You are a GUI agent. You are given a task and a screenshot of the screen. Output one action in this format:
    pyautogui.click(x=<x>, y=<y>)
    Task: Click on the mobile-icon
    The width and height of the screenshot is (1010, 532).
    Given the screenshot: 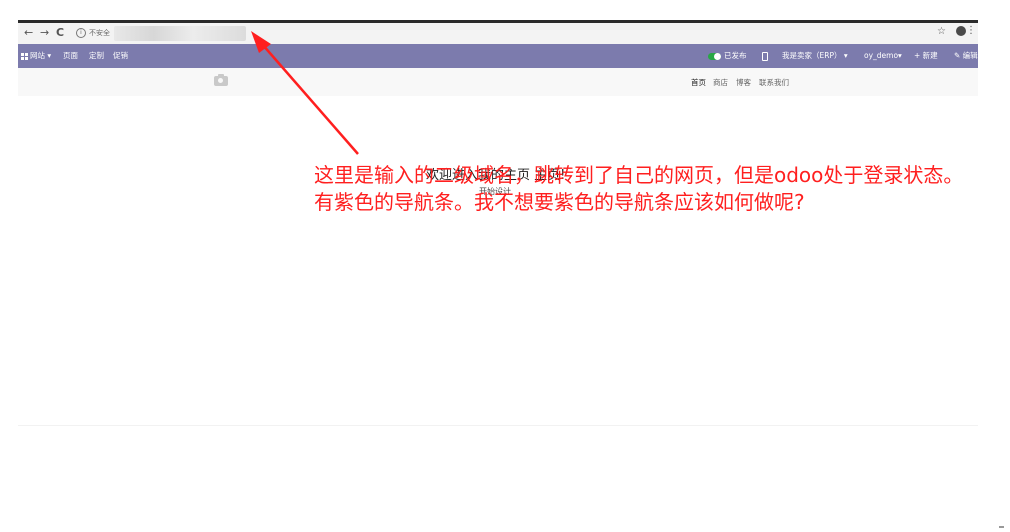 What is the action you would take?
    pyautogui.click(x=765, y=56)
    